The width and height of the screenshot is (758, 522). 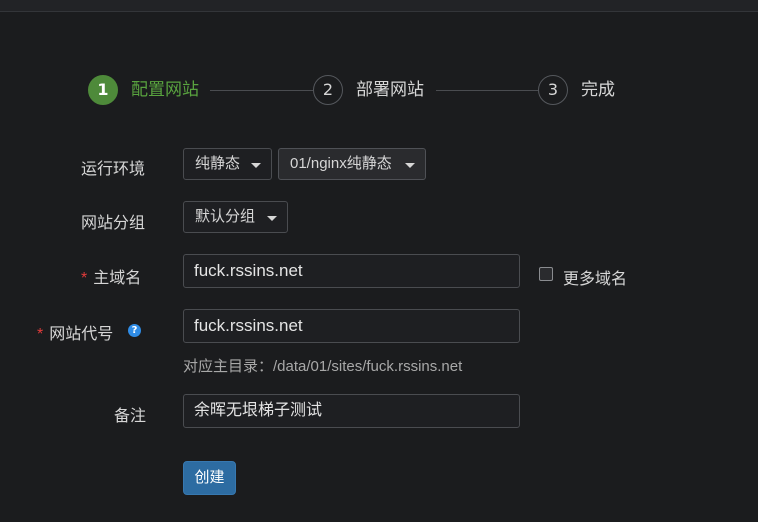 I want to click on group-value: 默认分组, so click(x=225, y=216).